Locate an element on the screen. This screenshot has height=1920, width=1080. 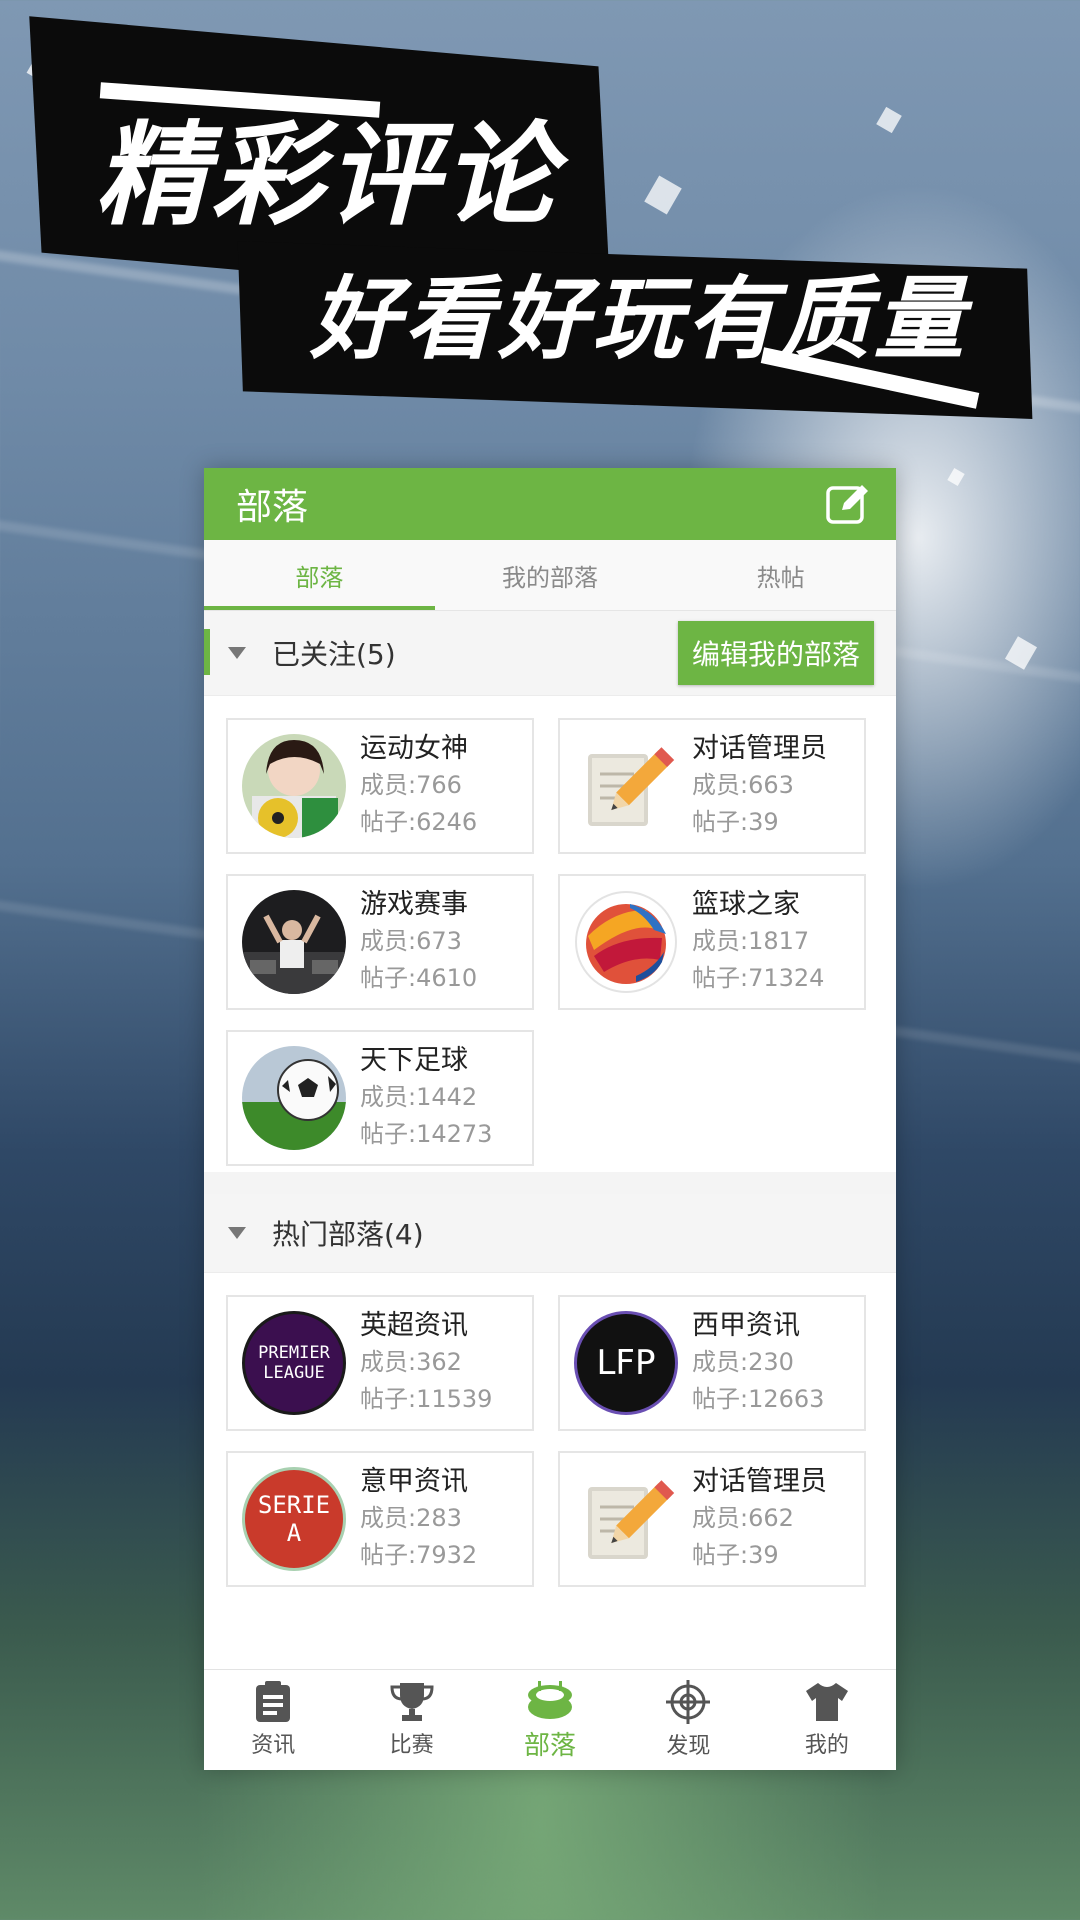
edit-my-tribe-button: 编辑我的部落 is located at coordinates (775, 653).